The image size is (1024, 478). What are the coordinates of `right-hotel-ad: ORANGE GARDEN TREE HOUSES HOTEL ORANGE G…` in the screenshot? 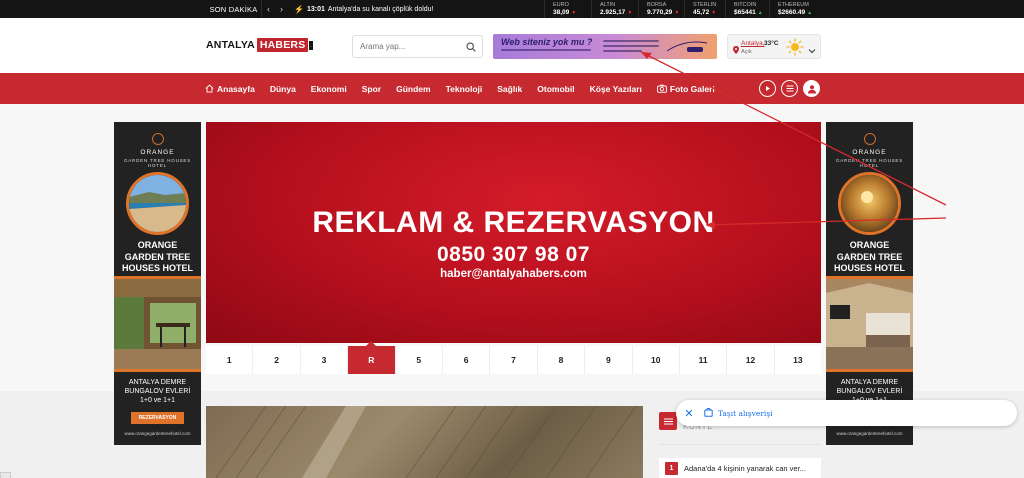 It's located at (869, 283).